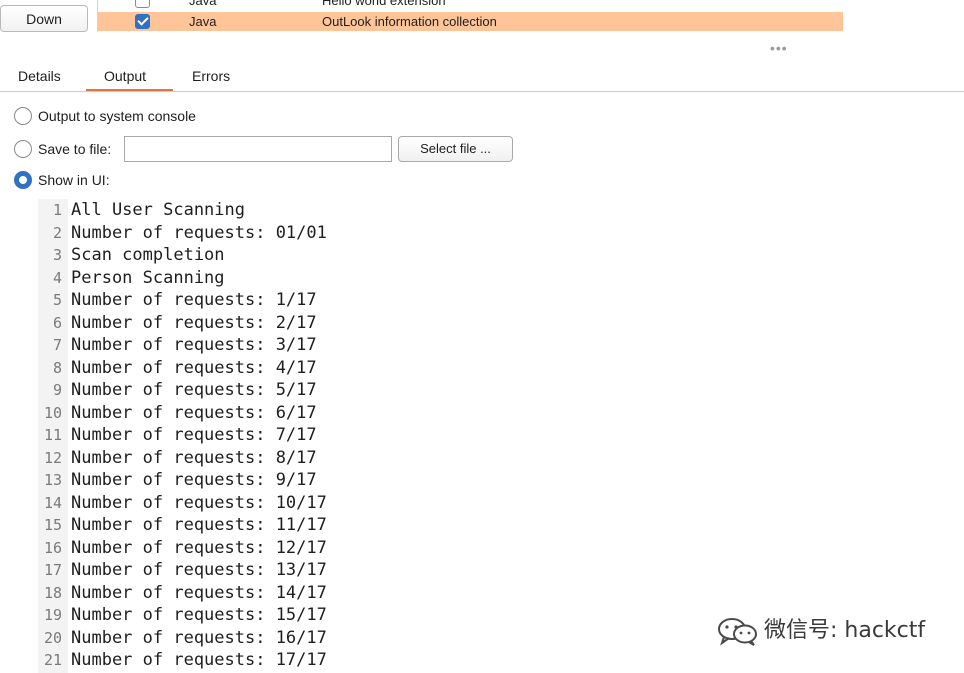 The height and width of the screenshot is (673, 964). Describe the element at coordinates (52, 457) in the screenshot. I see `line-number: 12` at that location.